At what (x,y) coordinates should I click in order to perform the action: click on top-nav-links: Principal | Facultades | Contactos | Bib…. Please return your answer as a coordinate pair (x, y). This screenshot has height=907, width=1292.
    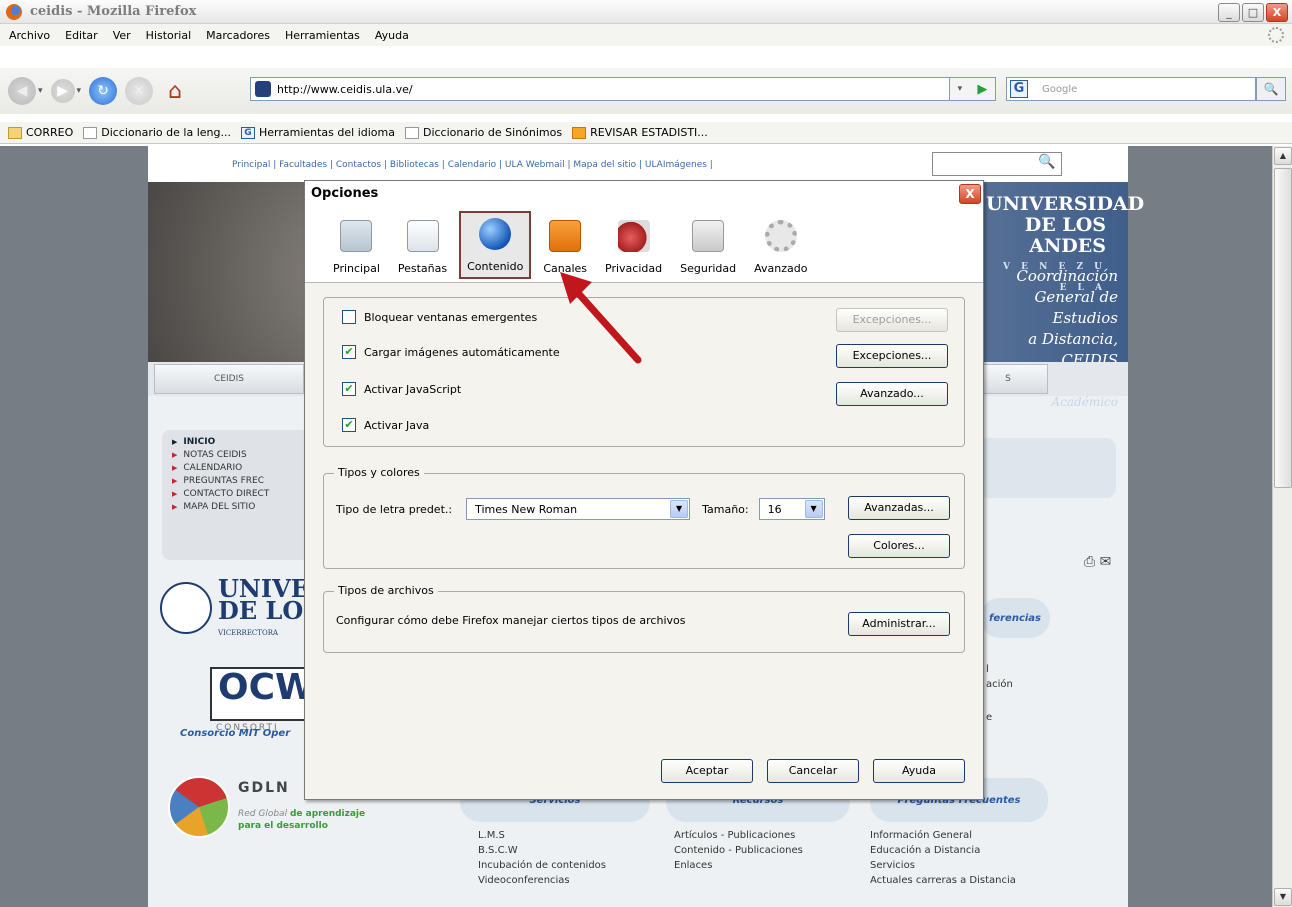
    Looking at the image, I should click on (472, 165).